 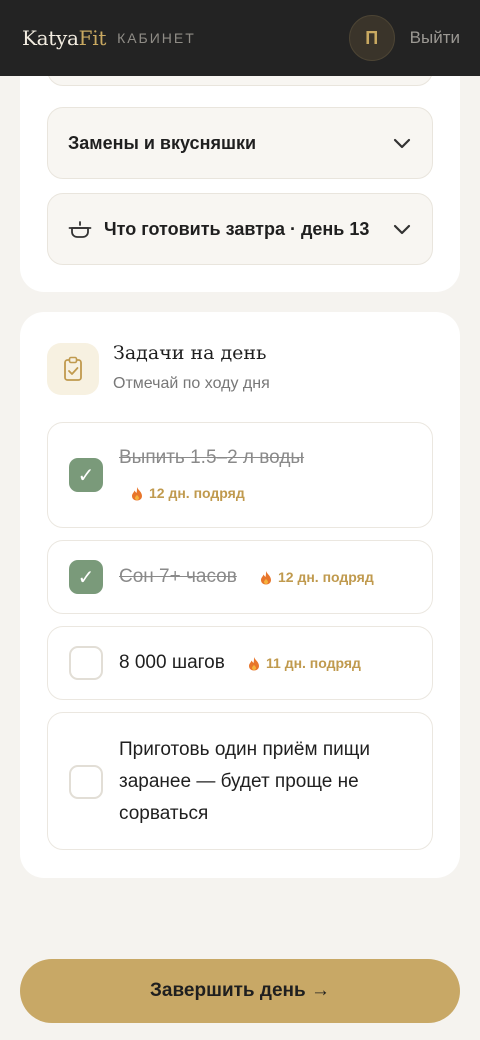 I want to click on task-text: 8 000 шагов, so click(x=172, y=662).